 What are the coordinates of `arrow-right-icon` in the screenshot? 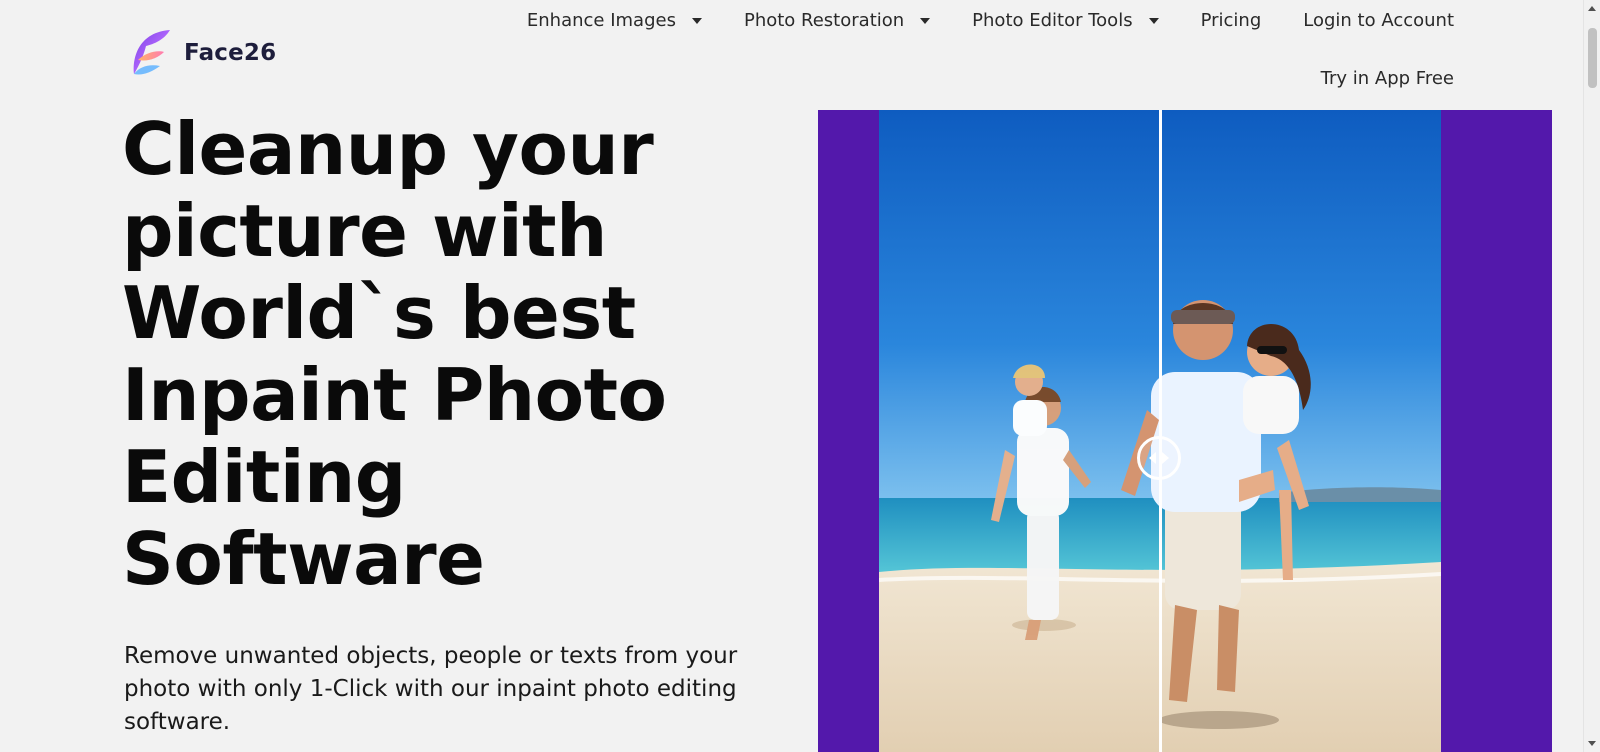 It's located at (1165, 458).